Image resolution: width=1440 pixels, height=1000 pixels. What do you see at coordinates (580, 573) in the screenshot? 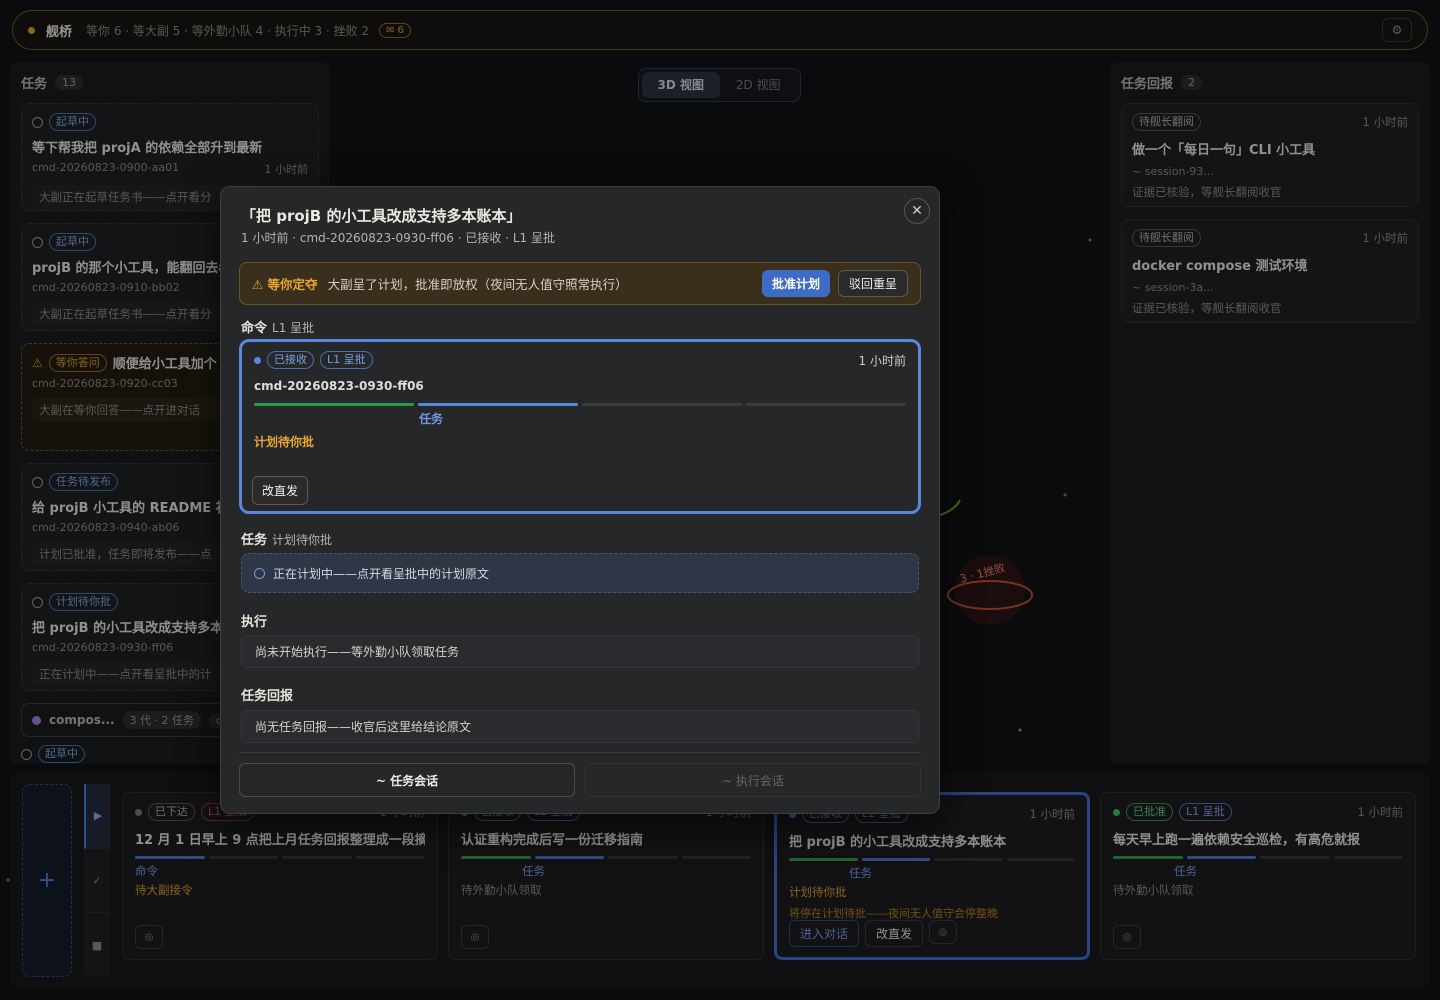
I see `plan-link-box: 正在计划中——点开看呈批中的计划原文` at bounding box center [580, 573].